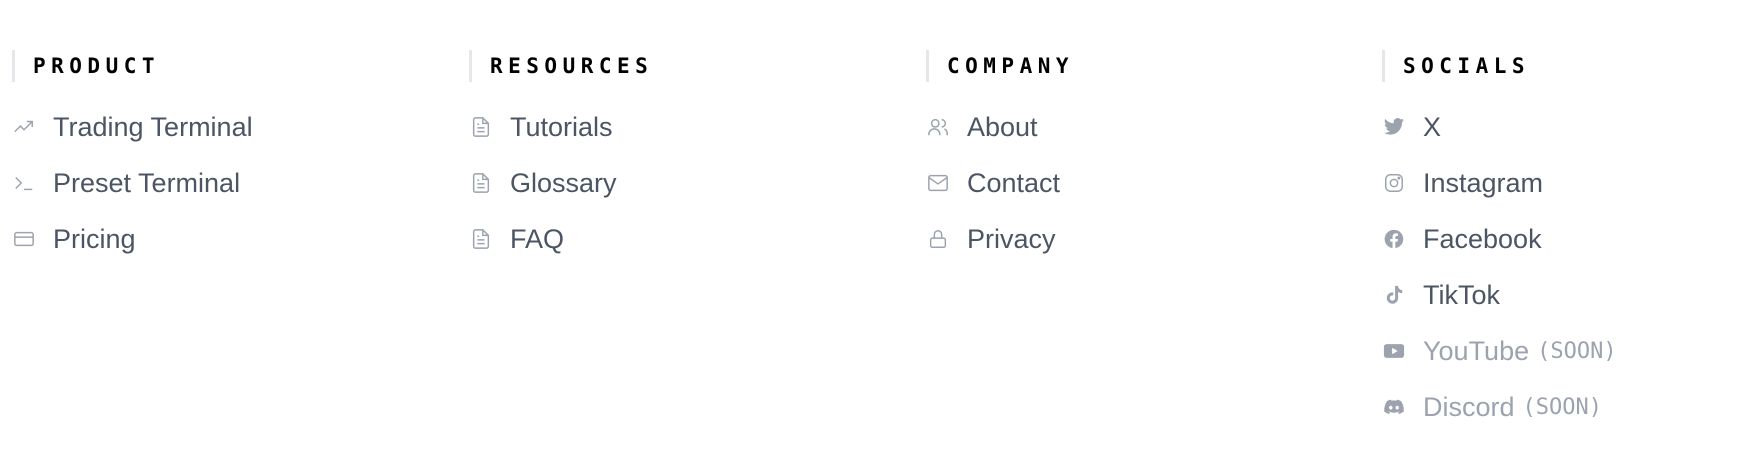  Describe the element at coordinates (689, 239) in the screenshot. I see `footer-link-faq: FAQ` at that location.